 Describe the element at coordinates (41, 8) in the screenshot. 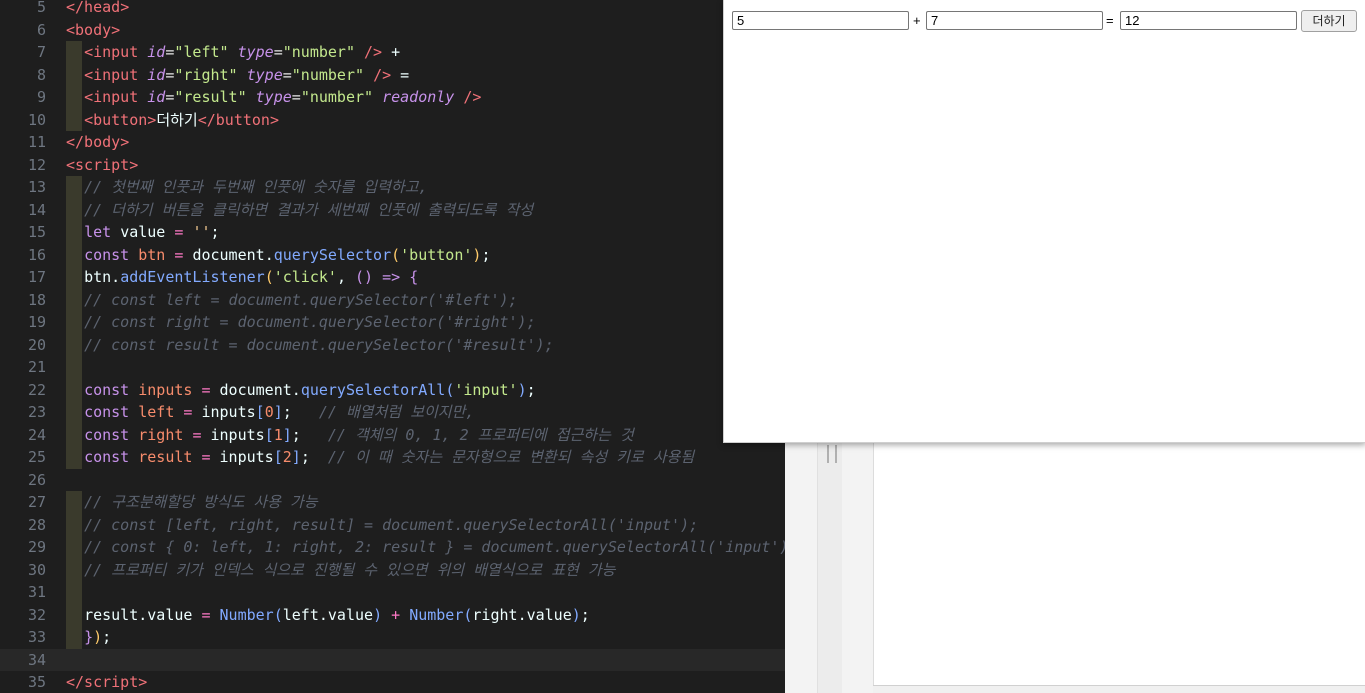

I see `line-number: 5` at that location.